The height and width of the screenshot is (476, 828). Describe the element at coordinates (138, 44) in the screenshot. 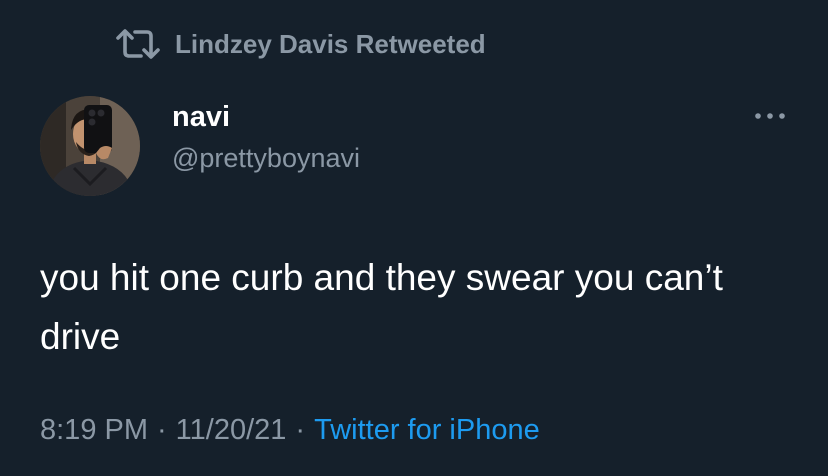

I see `retweet-icon` at that location.